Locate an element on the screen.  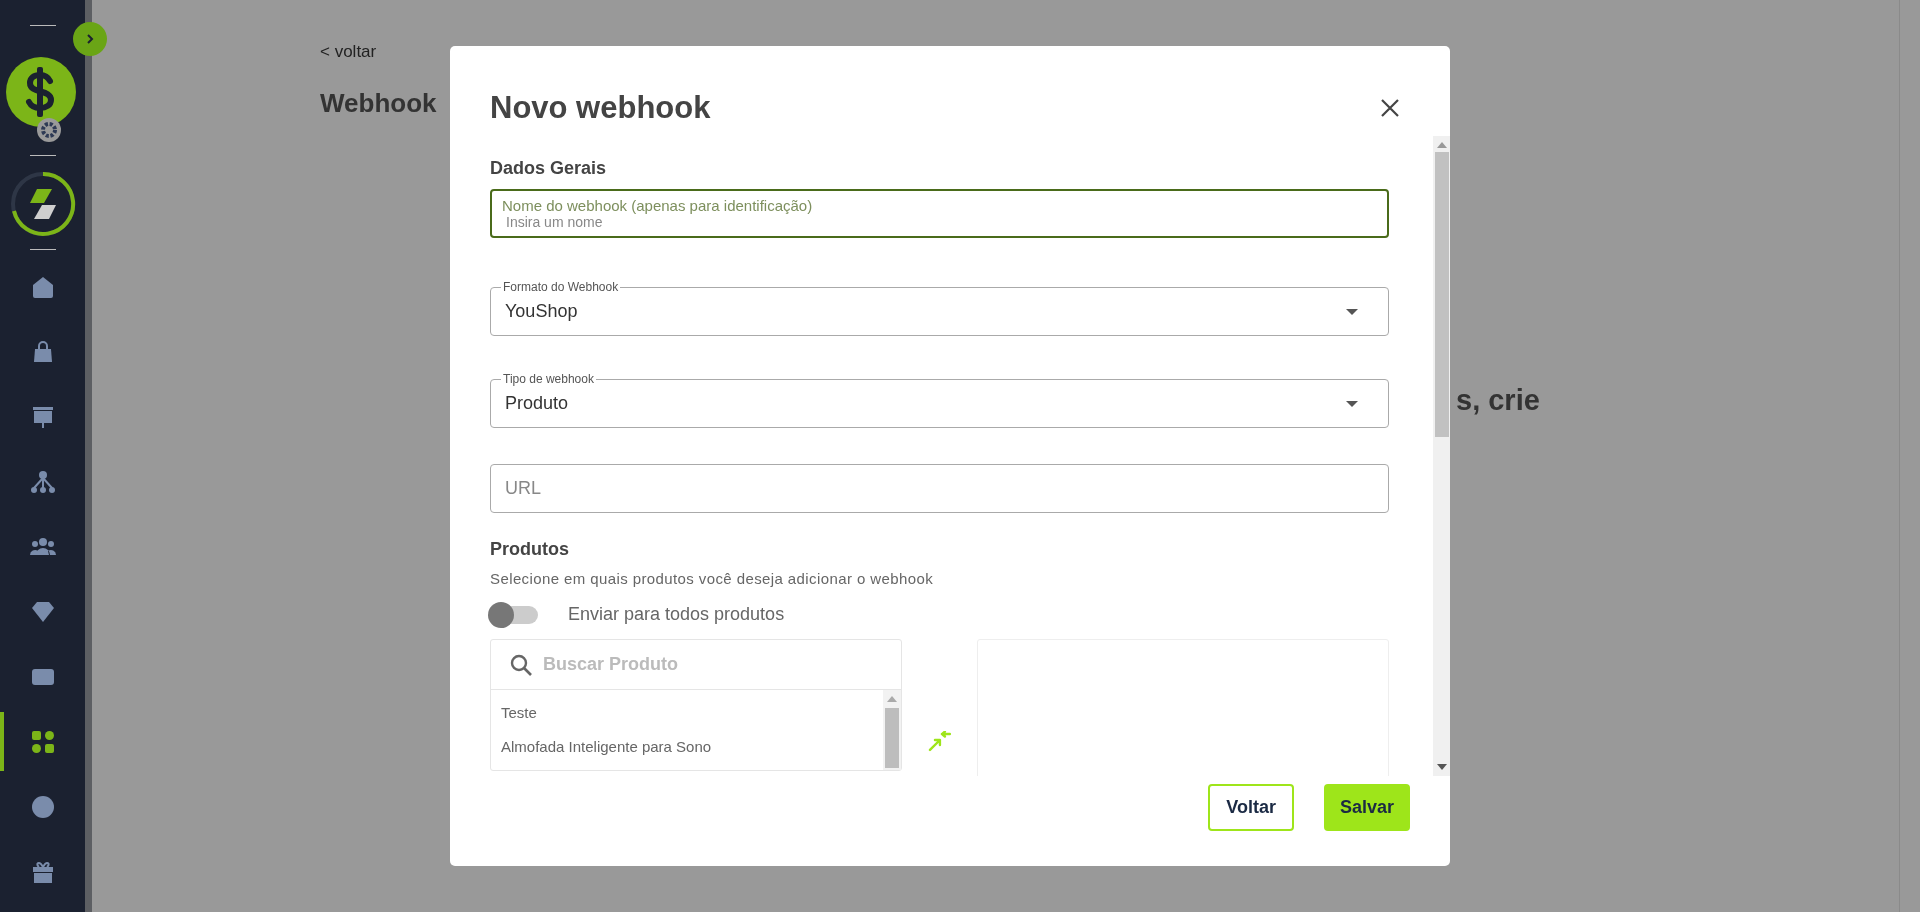
background-text: s, crie is located at coordinates (1498, 400).